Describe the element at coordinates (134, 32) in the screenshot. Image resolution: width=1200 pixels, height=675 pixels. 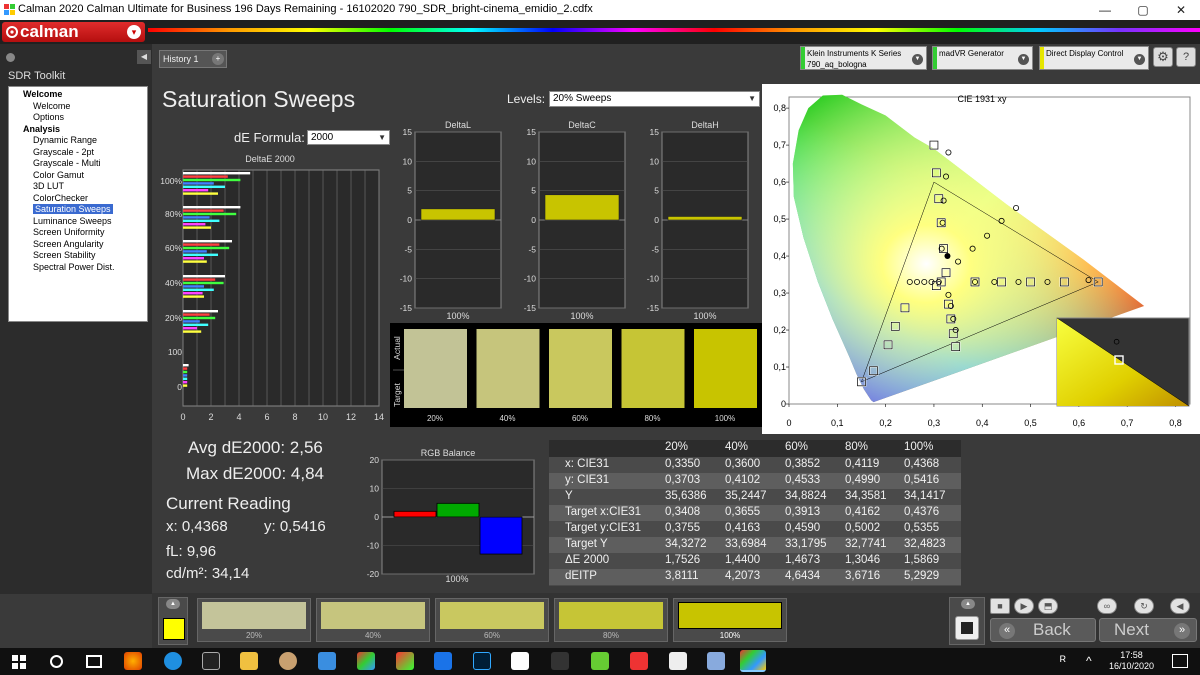
I see `logo-dropdown-icon: ▾` at that location.